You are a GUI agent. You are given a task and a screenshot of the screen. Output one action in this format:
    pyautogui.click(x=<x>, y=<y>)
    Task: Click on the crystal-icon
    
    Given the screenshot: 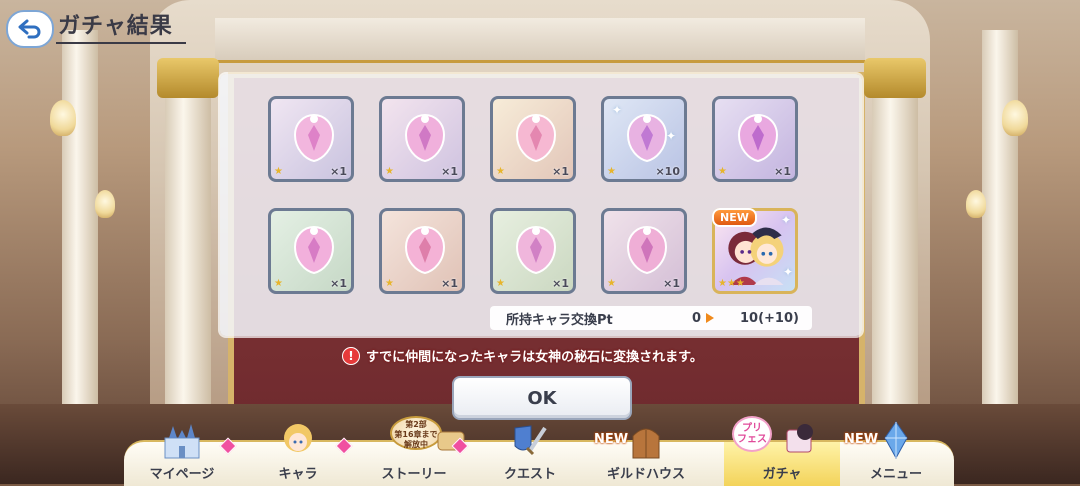 What is the action you would take?
    pyautogui.click(x=896, y=440)
    